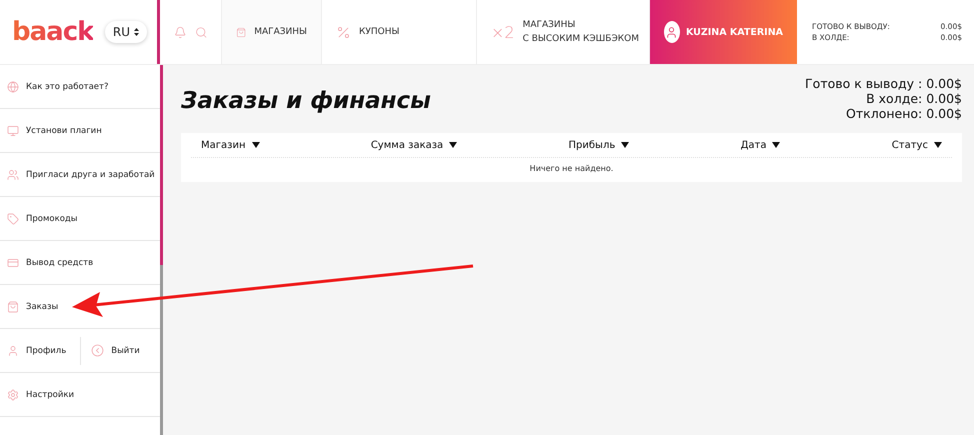  What do you see at coordinates (883, 83) in the screenshot?
I see `total-text: Готово к выводу : 0.00$` at bounding box center [883, 83].